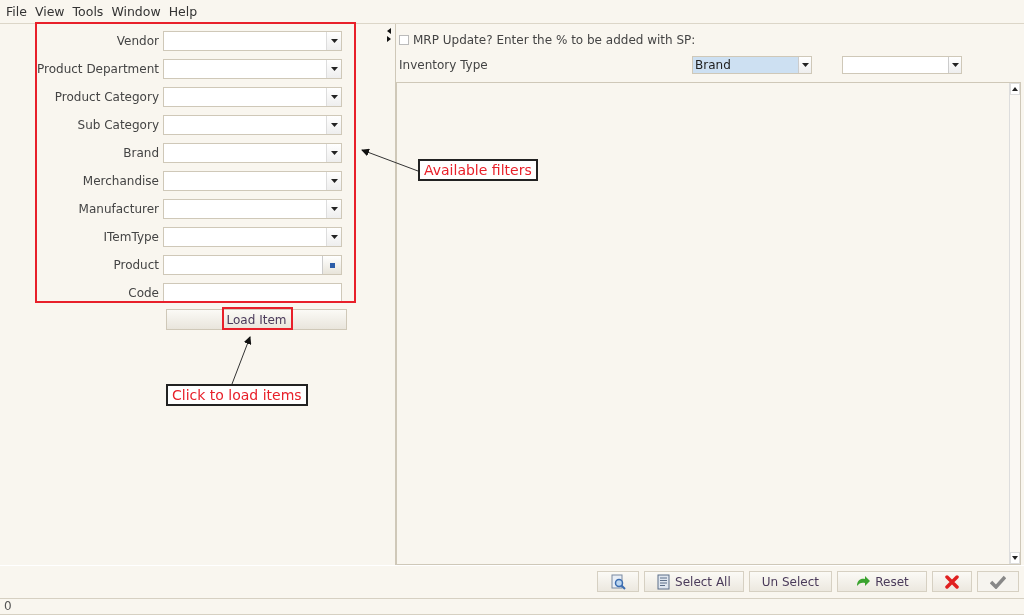 This screenshot has height=615, width=1024. What do you see at coordinates (237, 395) in the screenshot?
I see `callout-label: Click to load items` at bounding box center [237, 395].